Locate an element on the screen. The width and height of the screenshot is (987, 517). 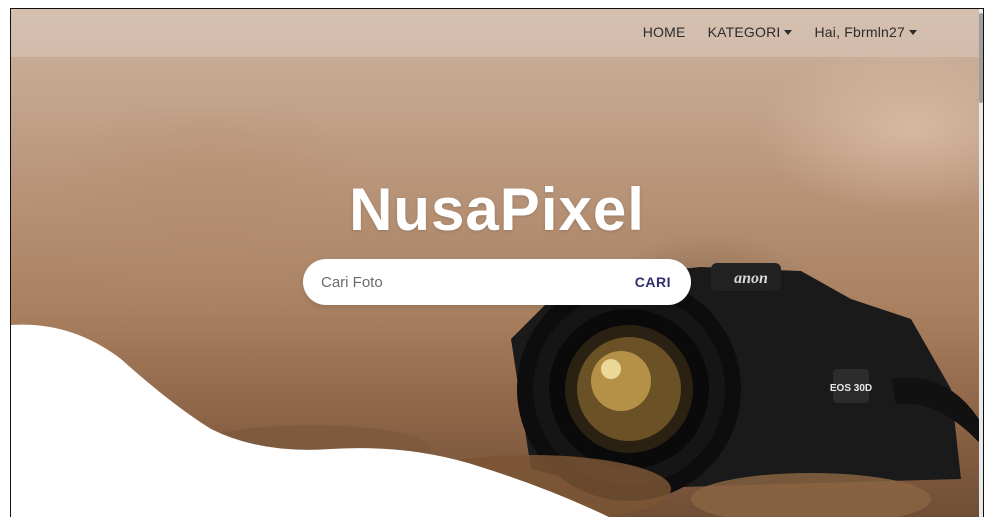
top-navbar: HOME KATEGORI Hai, Fbrmln27 is located at coordinates (497, 33).